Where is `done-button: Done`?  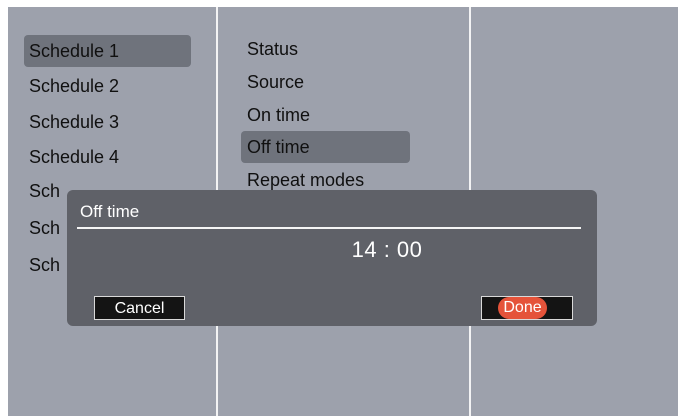 done-button: Done is located at coordinates (527, 308).